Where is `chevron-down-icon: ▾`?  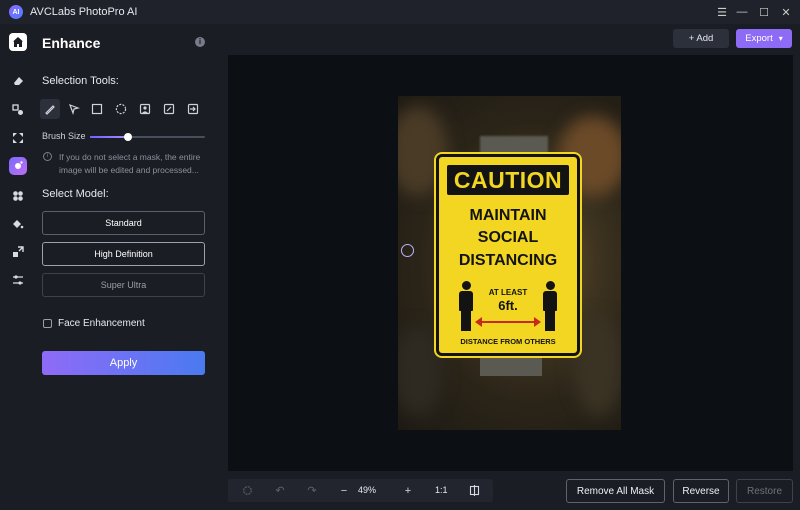
chevron-down-icon: ▾ is located at coordinates (780, 38).